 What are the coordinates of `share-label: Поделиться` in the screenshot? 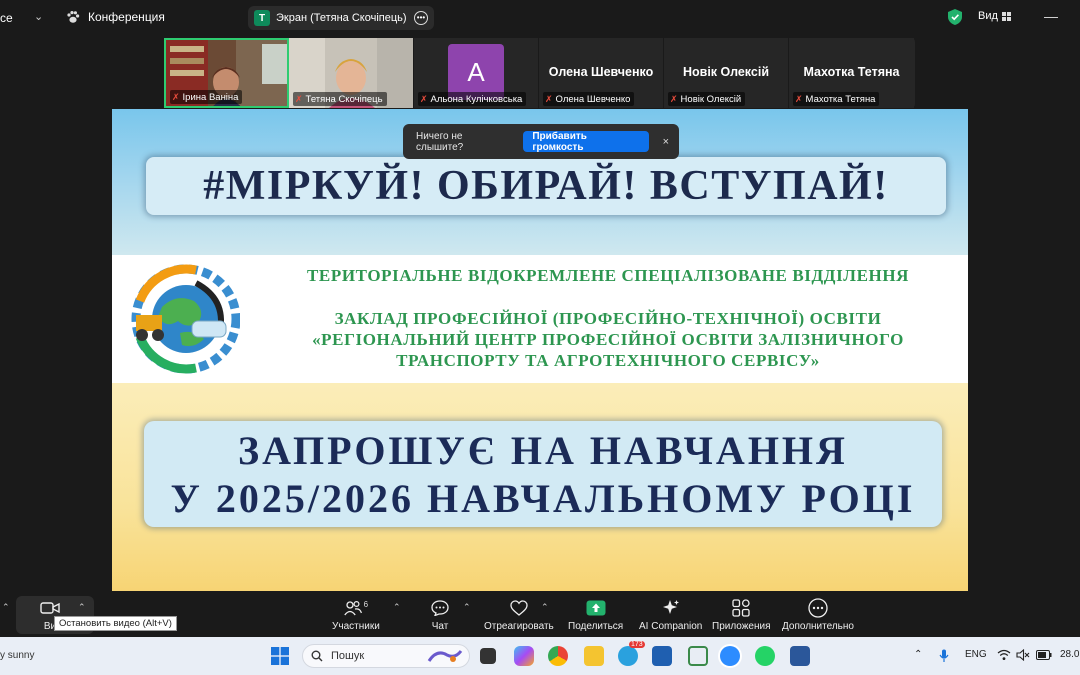 It's located at (596, 626).